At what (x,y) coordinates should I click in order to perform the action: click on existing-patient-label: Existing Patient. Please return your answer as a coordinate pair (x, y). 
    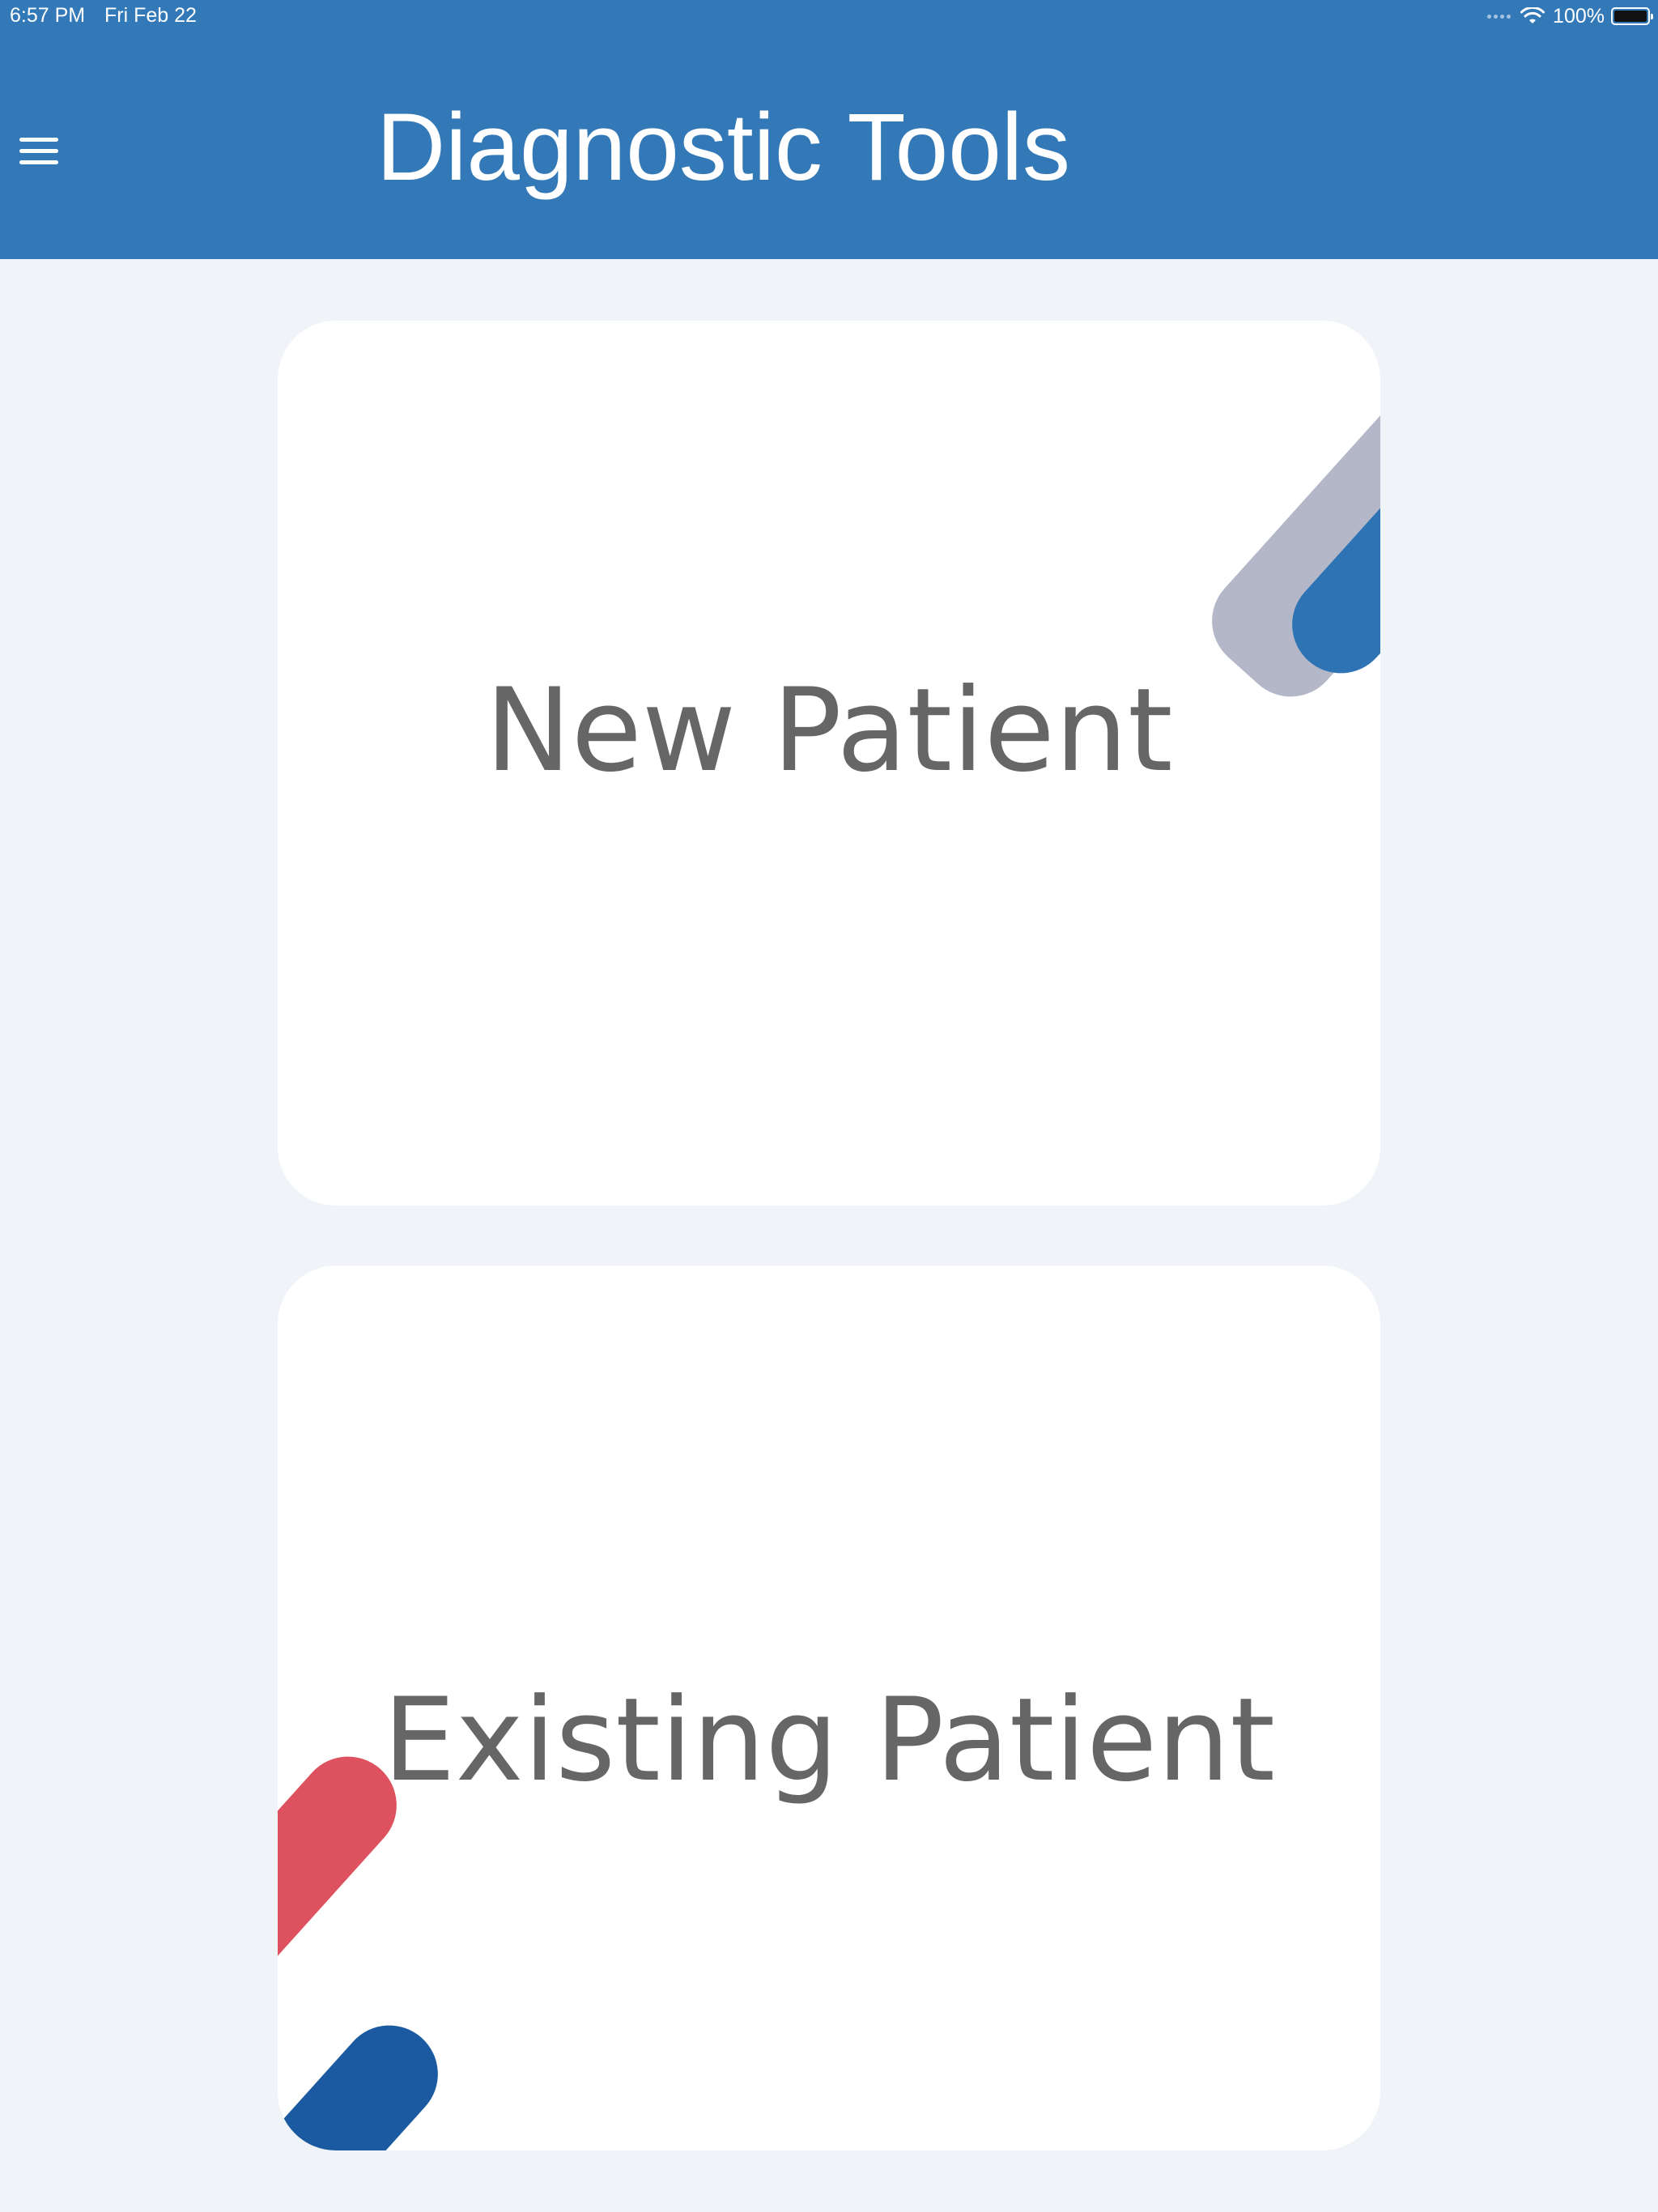
    Looking at the image, I should click on (829, 1741).